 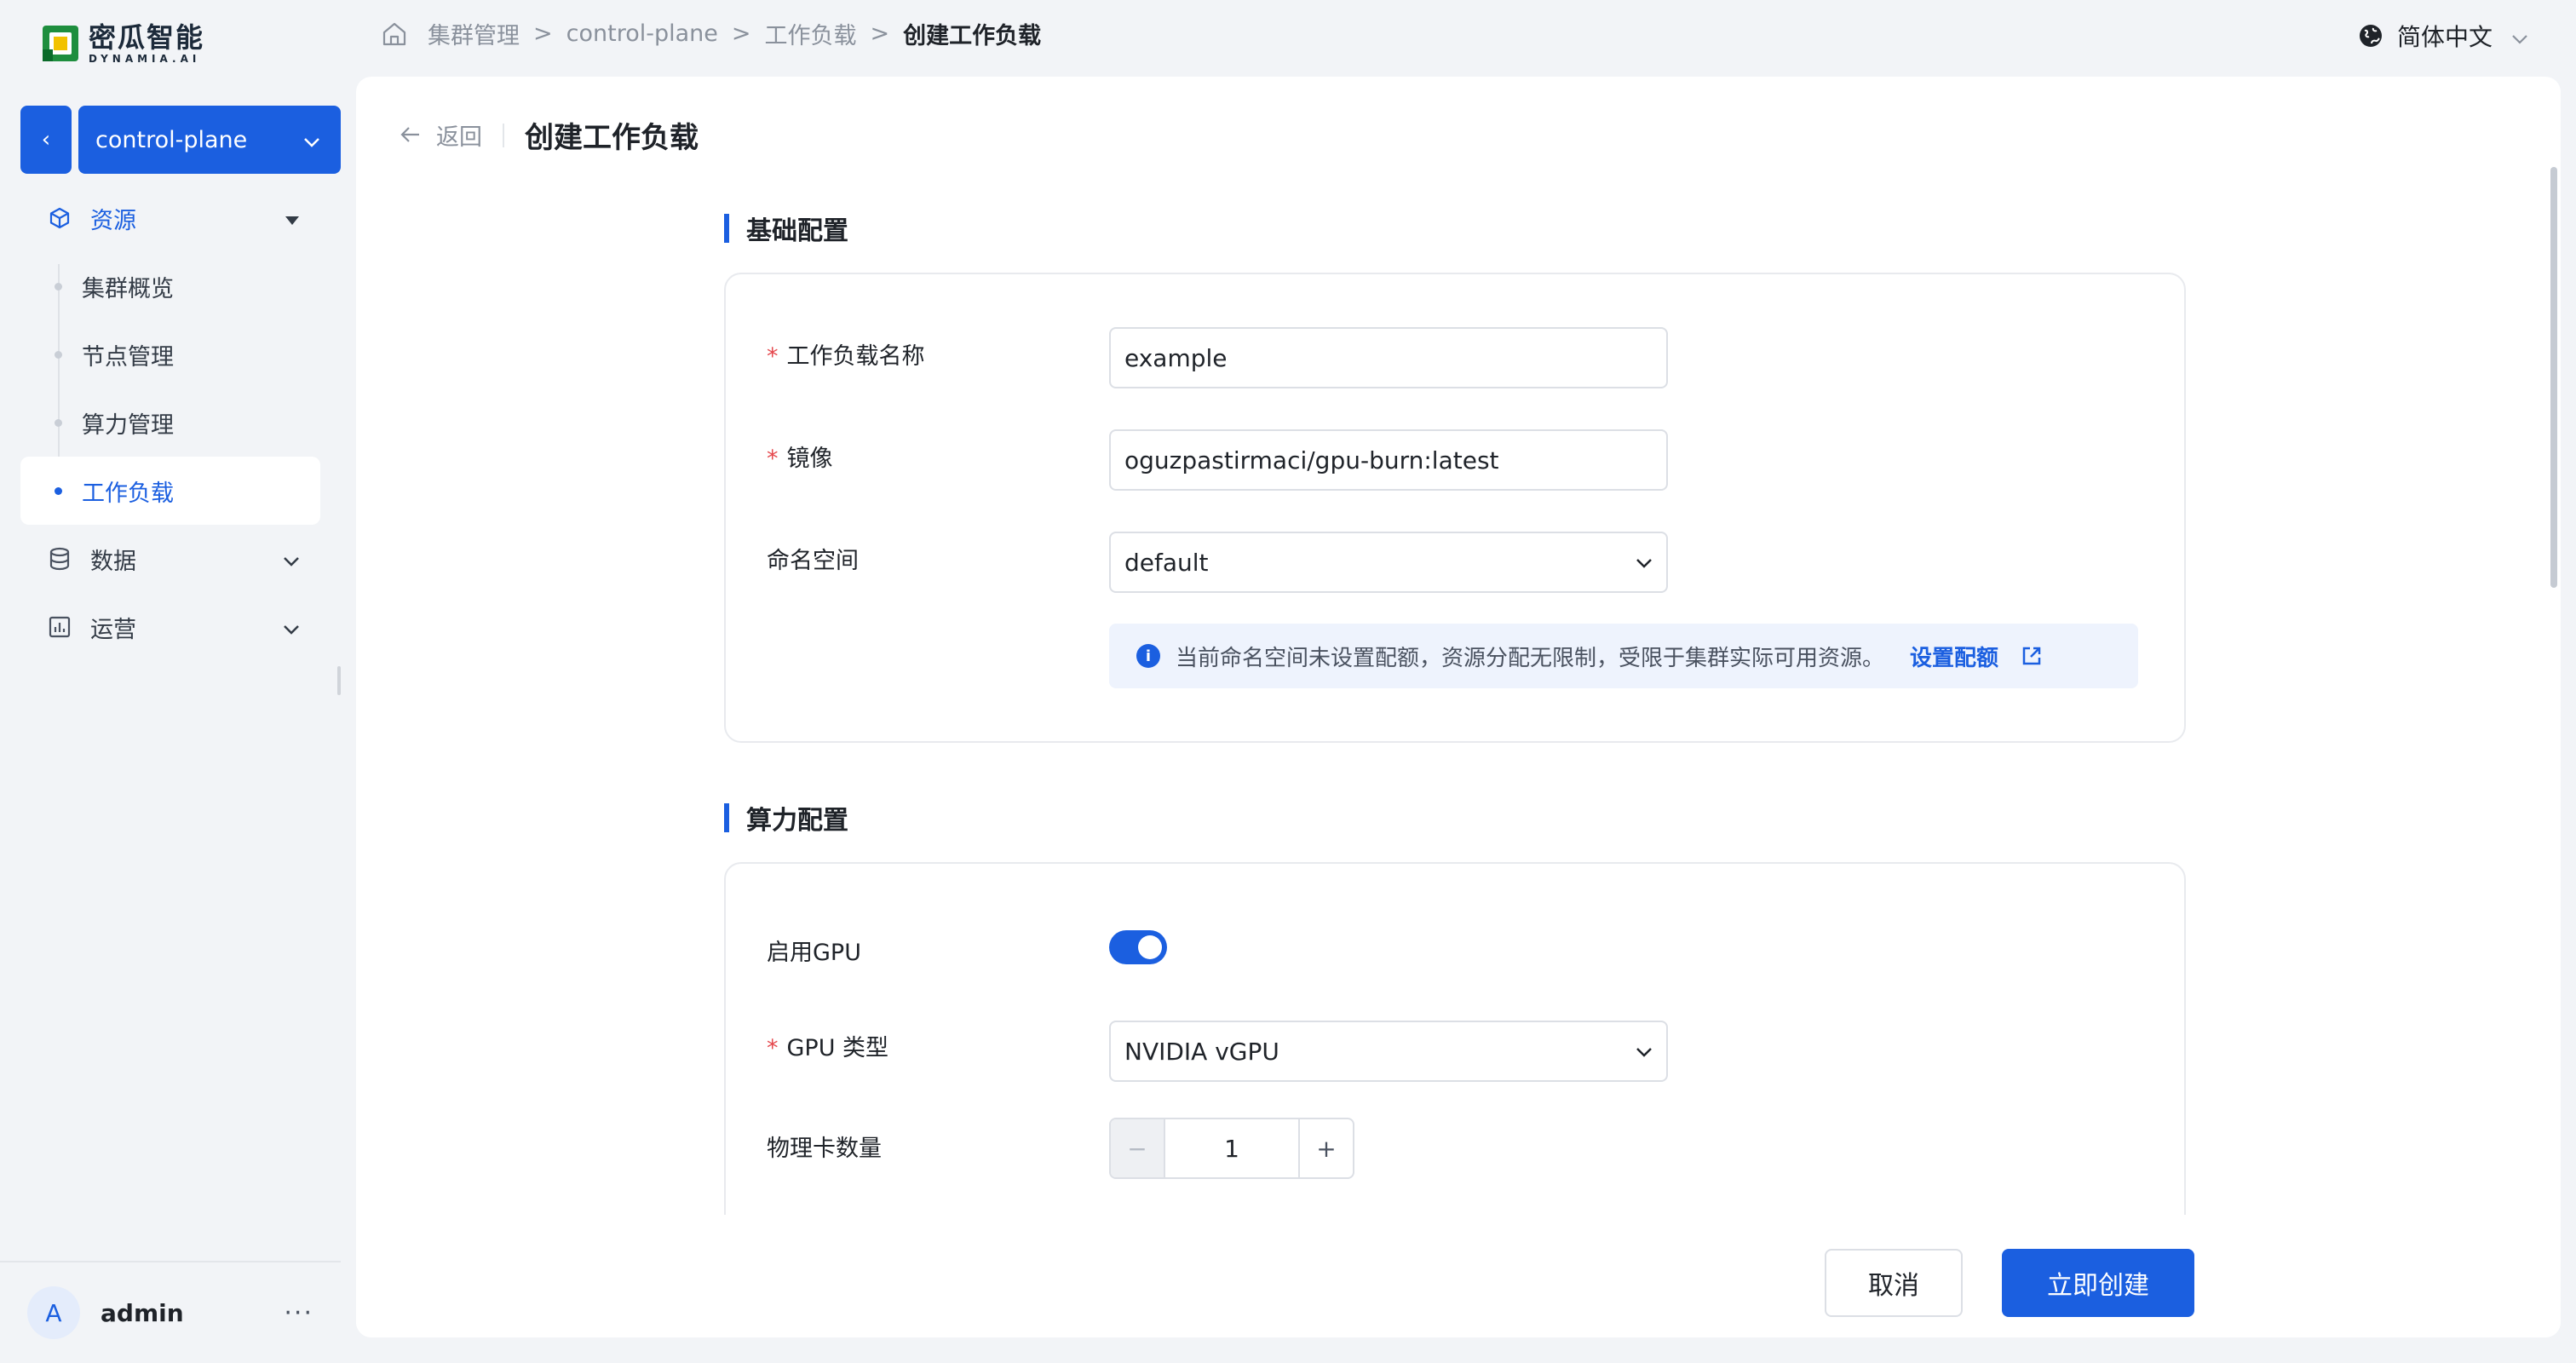 I want to click on input-value: oguzpastirmaci/gpu-burn:latest, so click(x=1311, y=460).